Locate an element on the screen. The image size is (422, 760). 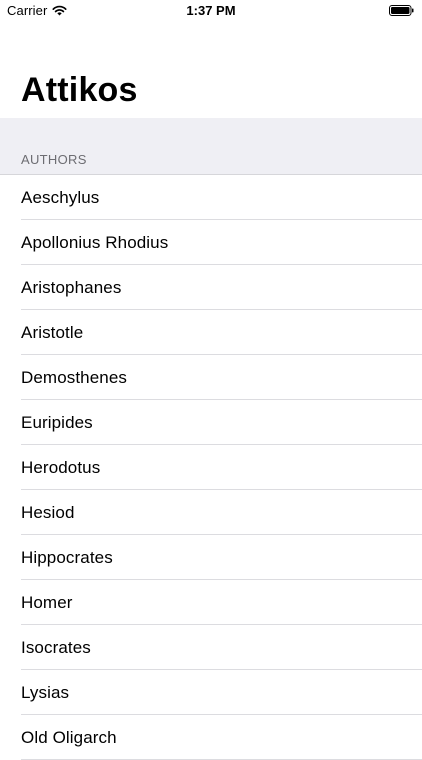
list-item-author: Euripides is located at coordinates (211, 422).